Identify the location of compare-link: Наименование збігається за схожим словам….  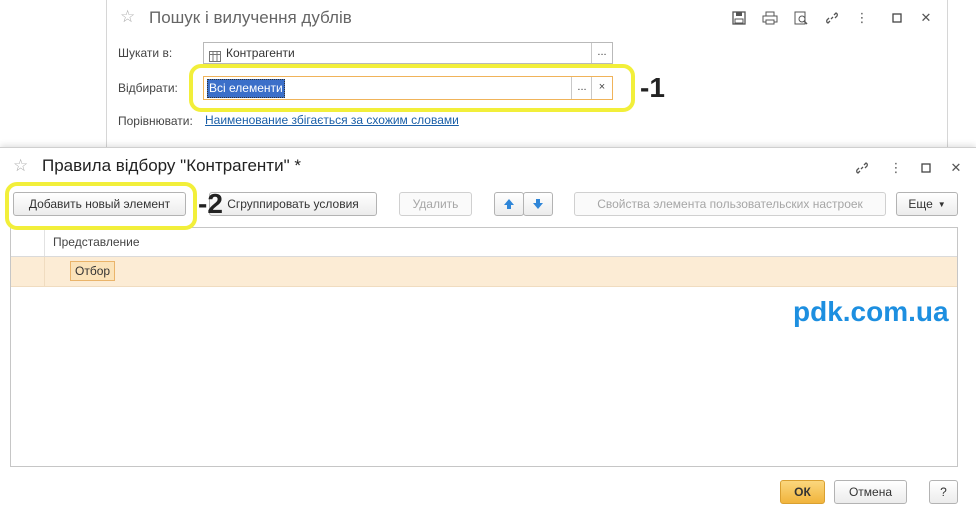
(332, 120).